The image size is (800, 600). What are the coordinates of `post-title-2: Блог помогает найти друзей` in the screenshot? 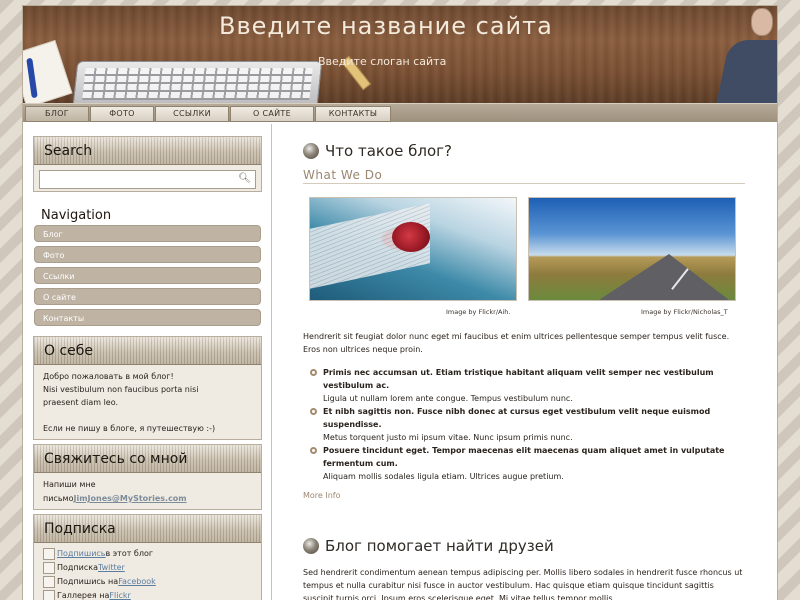 It's located at (524, 546).